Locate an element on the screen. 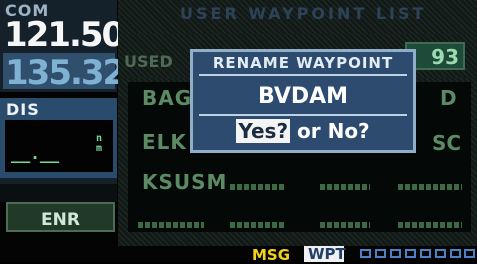 This screenshot has width=477, height=264. distance-field: __.__ nm is located at coordinates (59, 146).